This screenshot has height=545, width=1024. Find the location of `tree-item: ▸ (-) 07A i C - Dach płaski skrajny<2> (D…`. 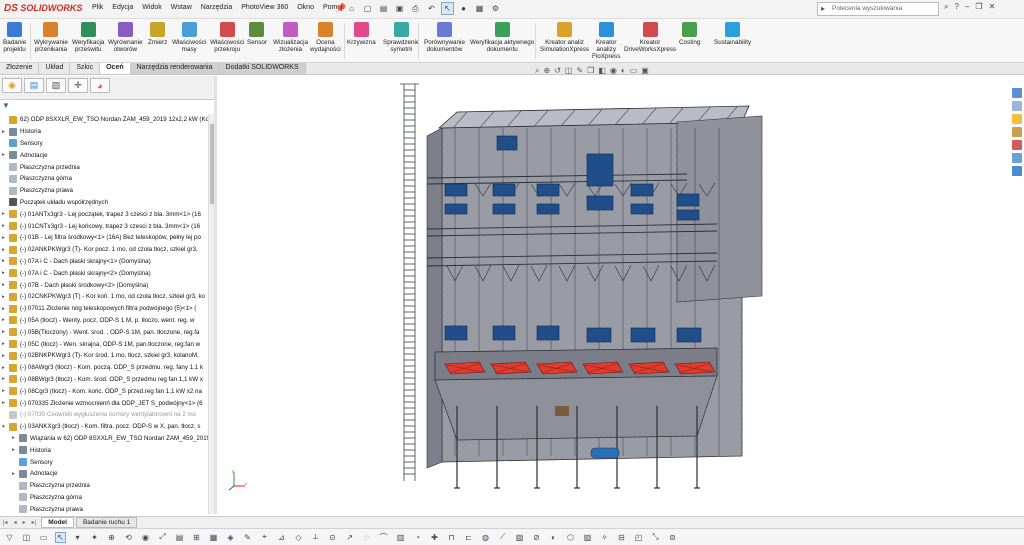

tree-item: ▸ (-) 07A i C - Dach płaski skrajny<2> (D… is located at coordinates (76, 273).